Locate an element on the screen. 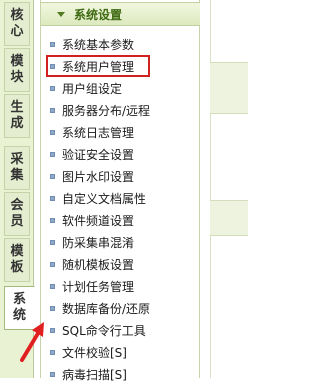  menu-item-system-logs: 系统日志管理 is located at coordinates (120, 132).